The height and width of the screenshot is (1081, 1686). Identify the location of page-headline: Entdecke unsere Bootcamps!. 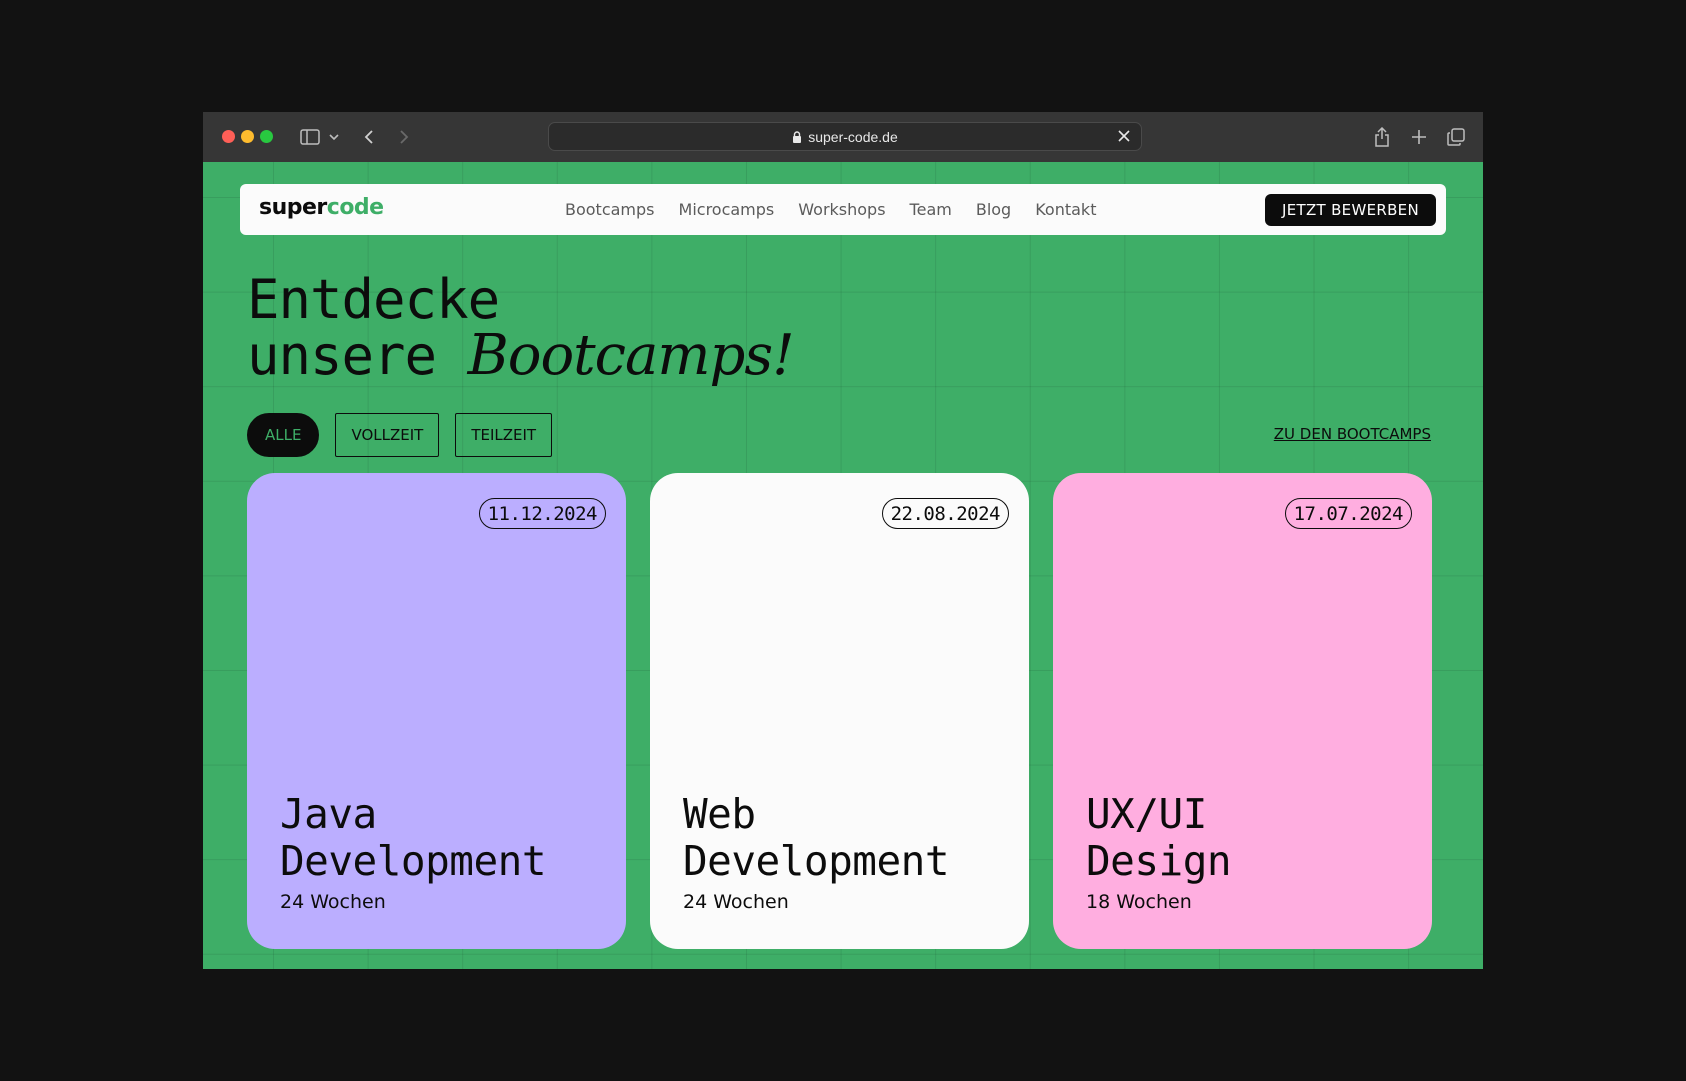
(521, 326).